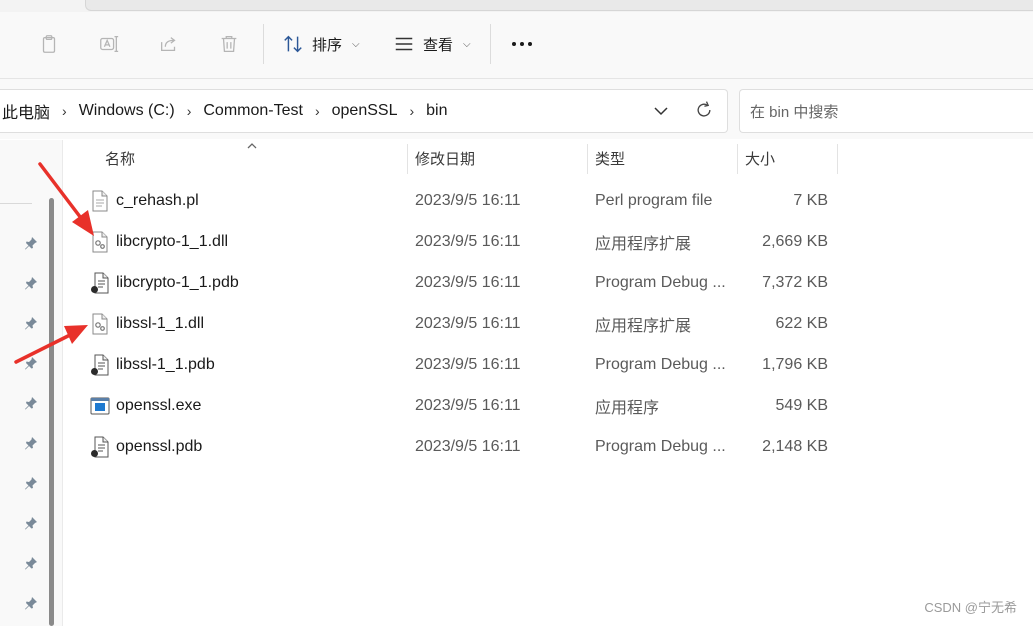 This screenshot has width=1033, height=626. What do you see at coordinates (160, 323) in the screenshot?
I see `file-name: libssl-1_1.dll` at bounding box center [160, 323].